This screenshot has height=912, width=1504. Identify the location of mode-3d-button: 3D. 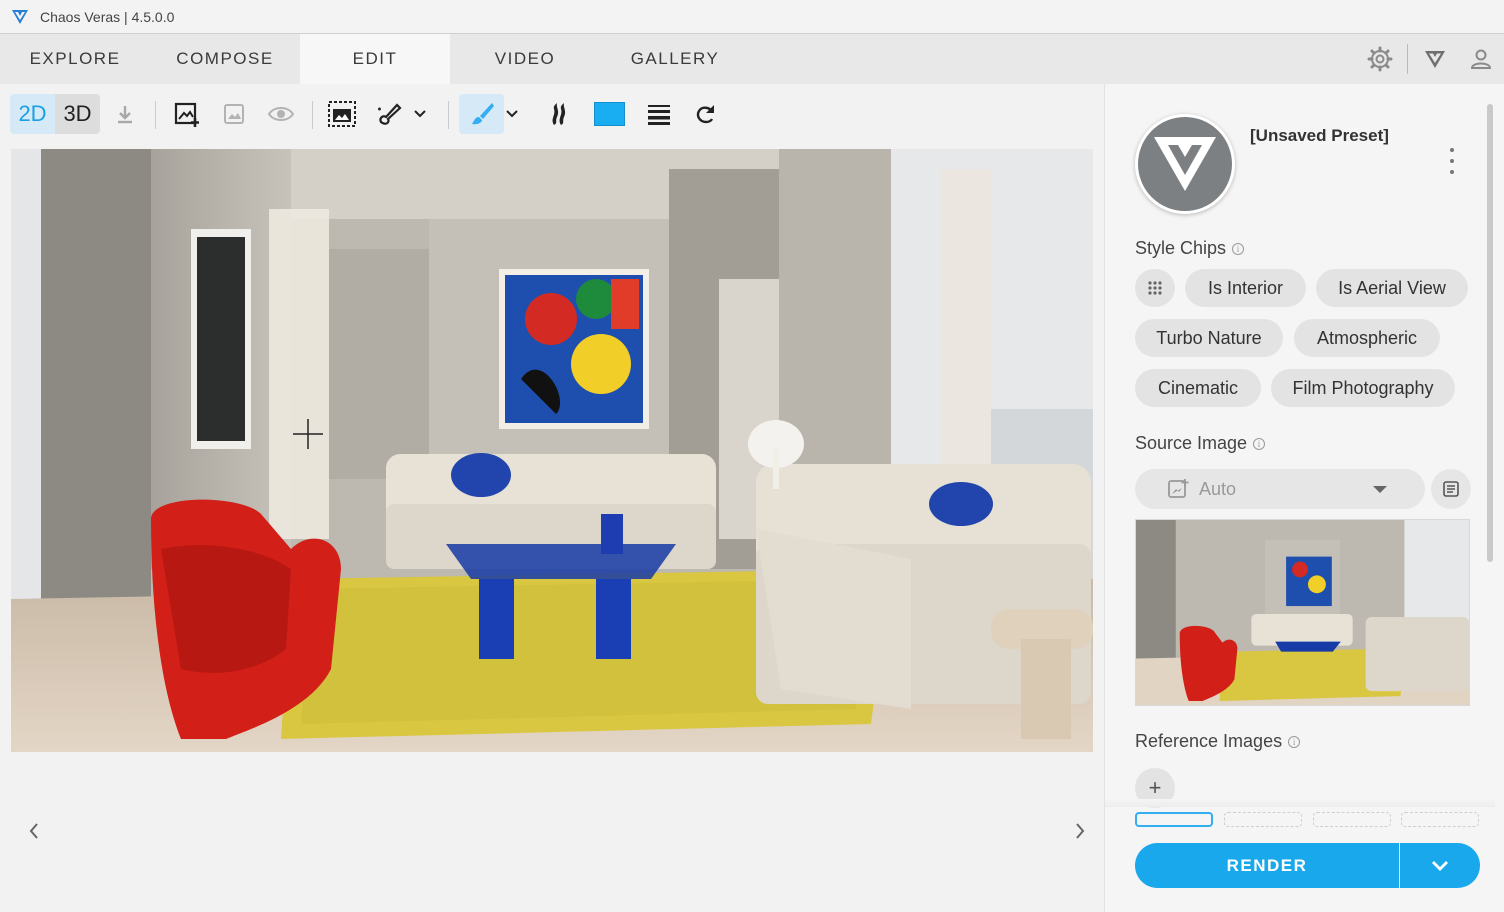
(77, 114).